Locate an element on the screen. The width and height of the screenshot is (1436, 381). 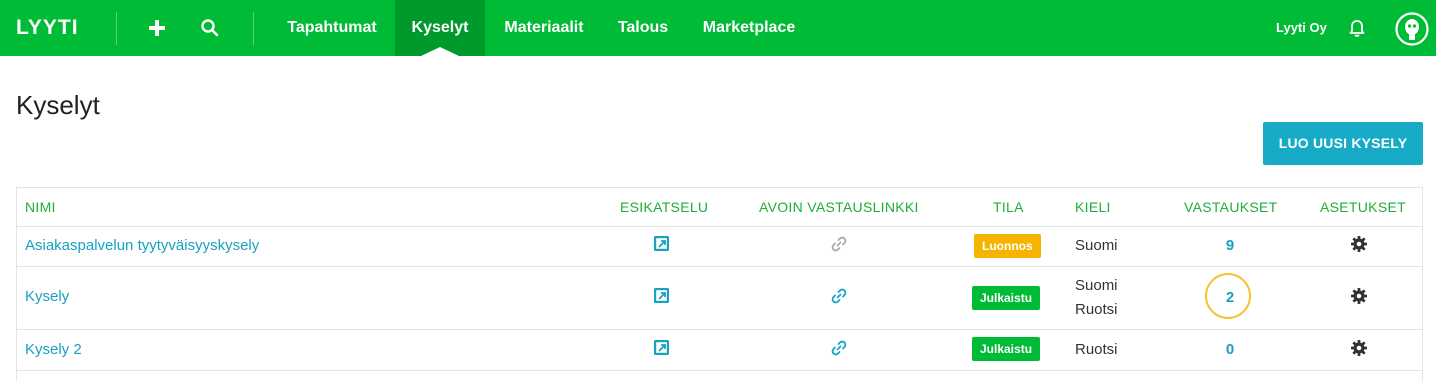
language-list: Ruotsi is located at coordinates (1096, 350).